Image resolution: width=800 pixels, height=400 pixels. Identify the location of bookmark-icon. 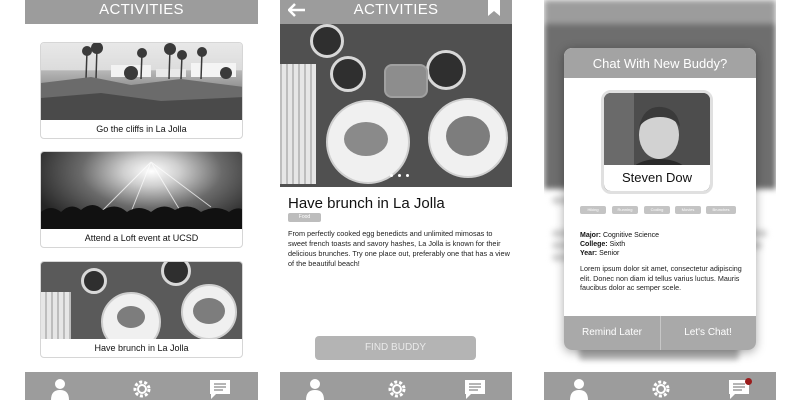
(494, 8).